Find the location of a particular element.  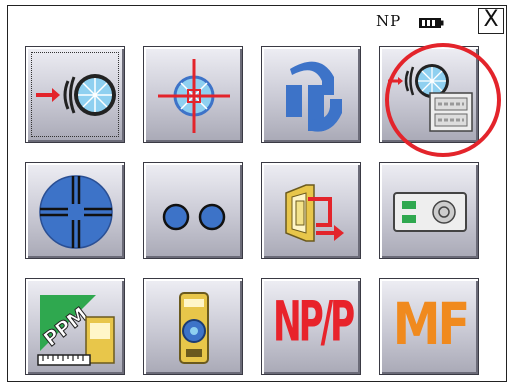

np-p-label: NP/P is located at coordinates (314, 322).